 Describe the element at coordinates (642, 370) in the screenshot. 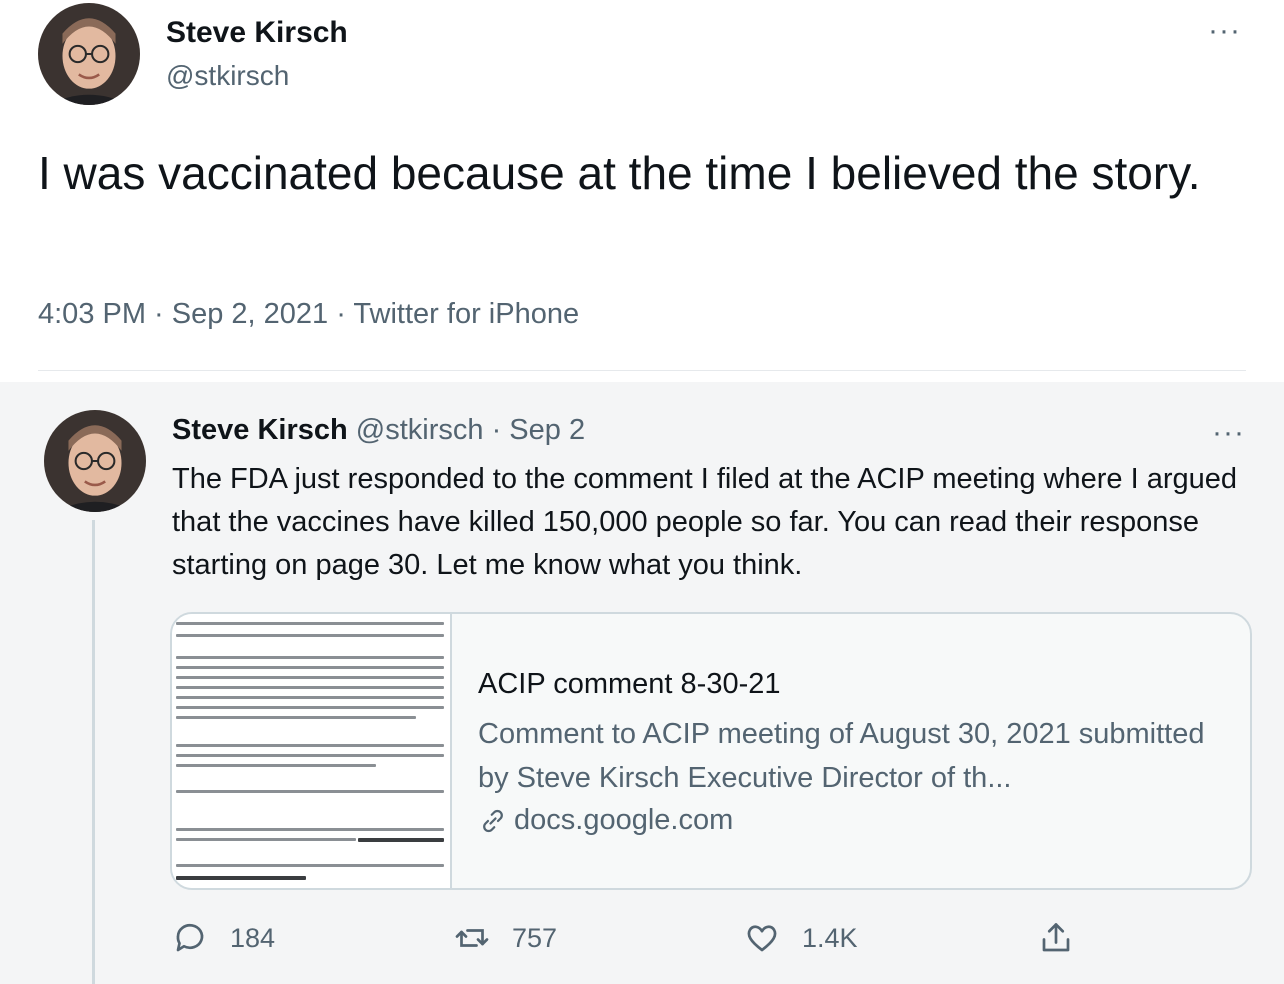

I see `divider` at that location.